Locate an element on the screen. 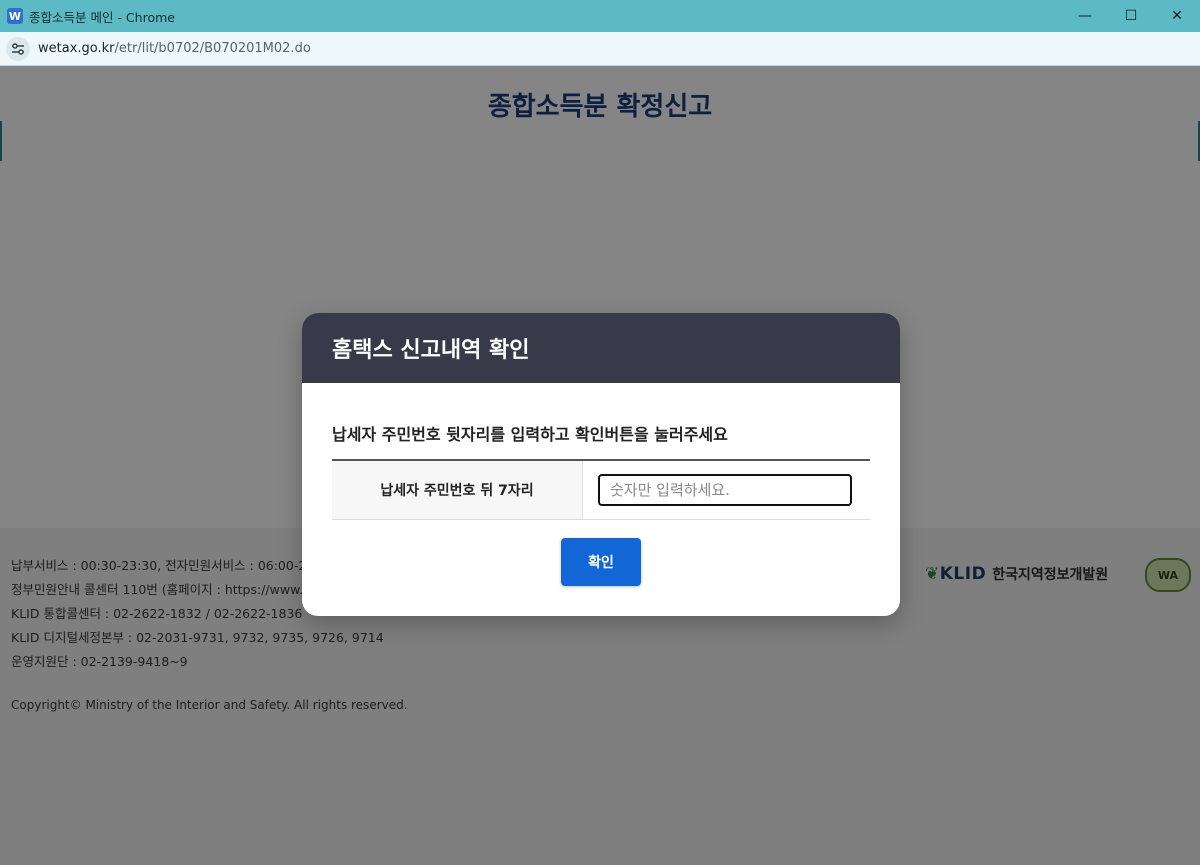 The width and height of the screenshot is (1200, 865). window-controls: — ☐ ✕ is located at coordinates (1131, 16).